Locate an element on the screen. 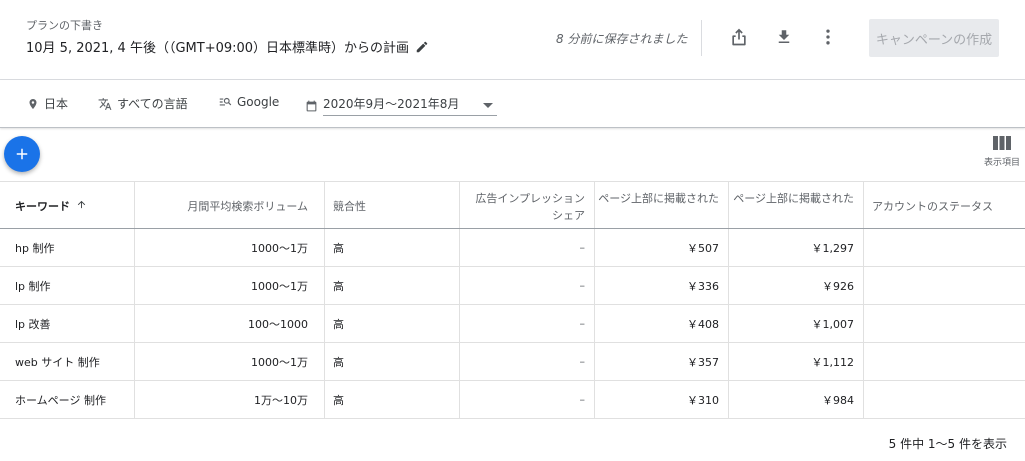 The image size is (1025, 461). sort-arrow-up-icon is located at coordinates (81, 204).